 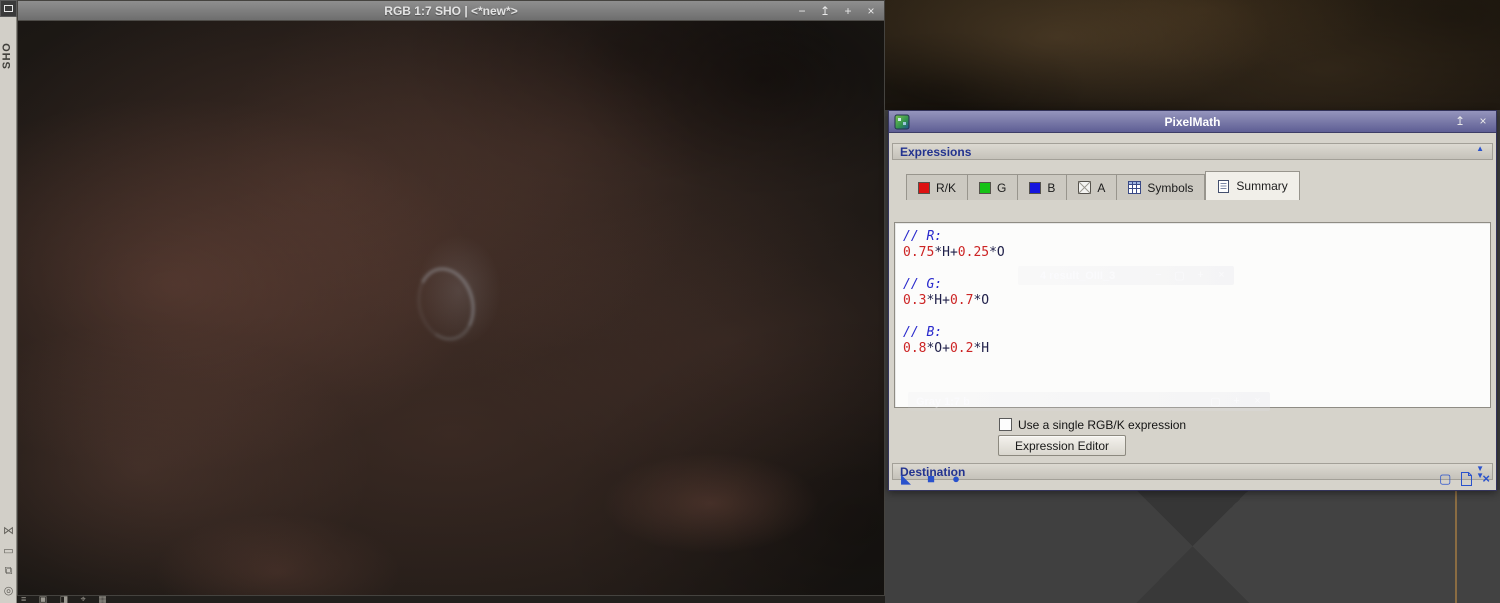 I want to click on collapse-section-icon: ▲, so click(x=1480, y=149).